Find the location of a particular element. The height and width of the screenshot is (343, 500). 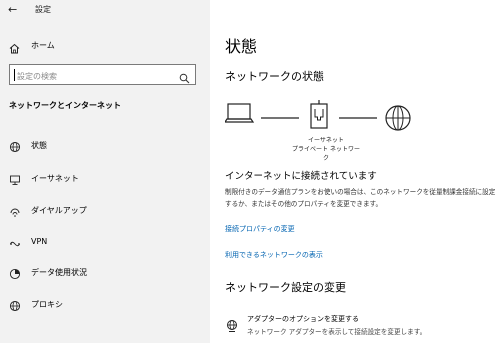

ethernet-port-icon is located at coordinates (319, 114).